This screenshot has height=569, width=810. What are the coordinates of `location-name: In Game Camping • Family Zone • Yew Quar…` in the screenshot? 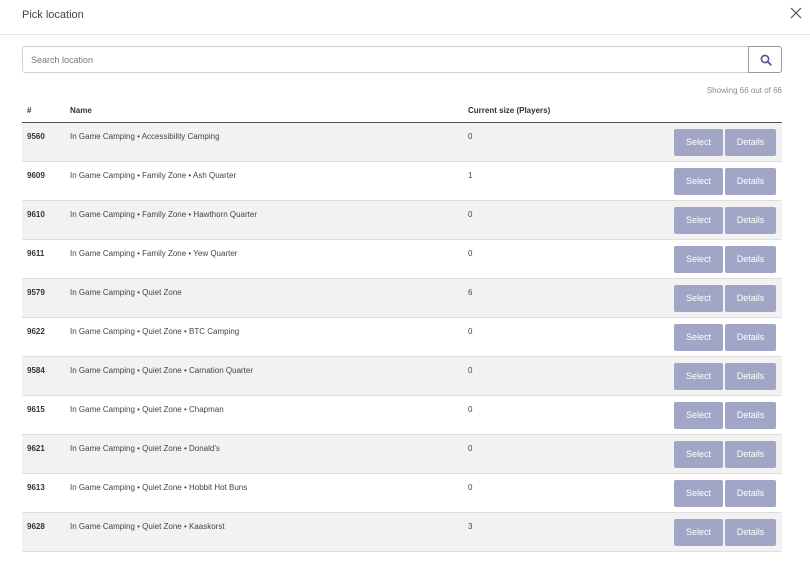 It's located at (154, 253).